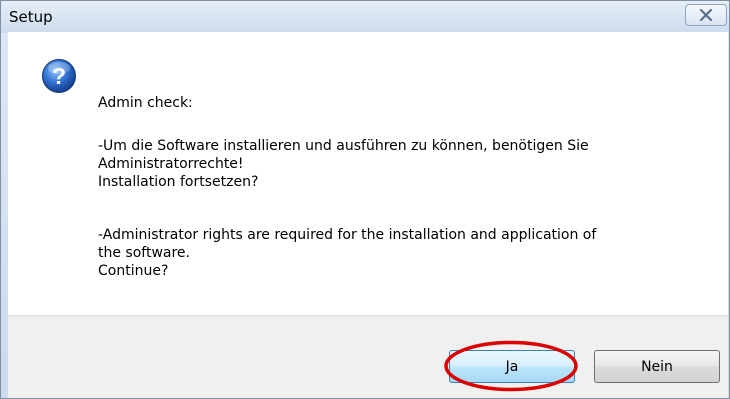 Image resolution: width=730 pixels, height=399 pixels. I want to click on no-button: Nein, so click(657, 366).